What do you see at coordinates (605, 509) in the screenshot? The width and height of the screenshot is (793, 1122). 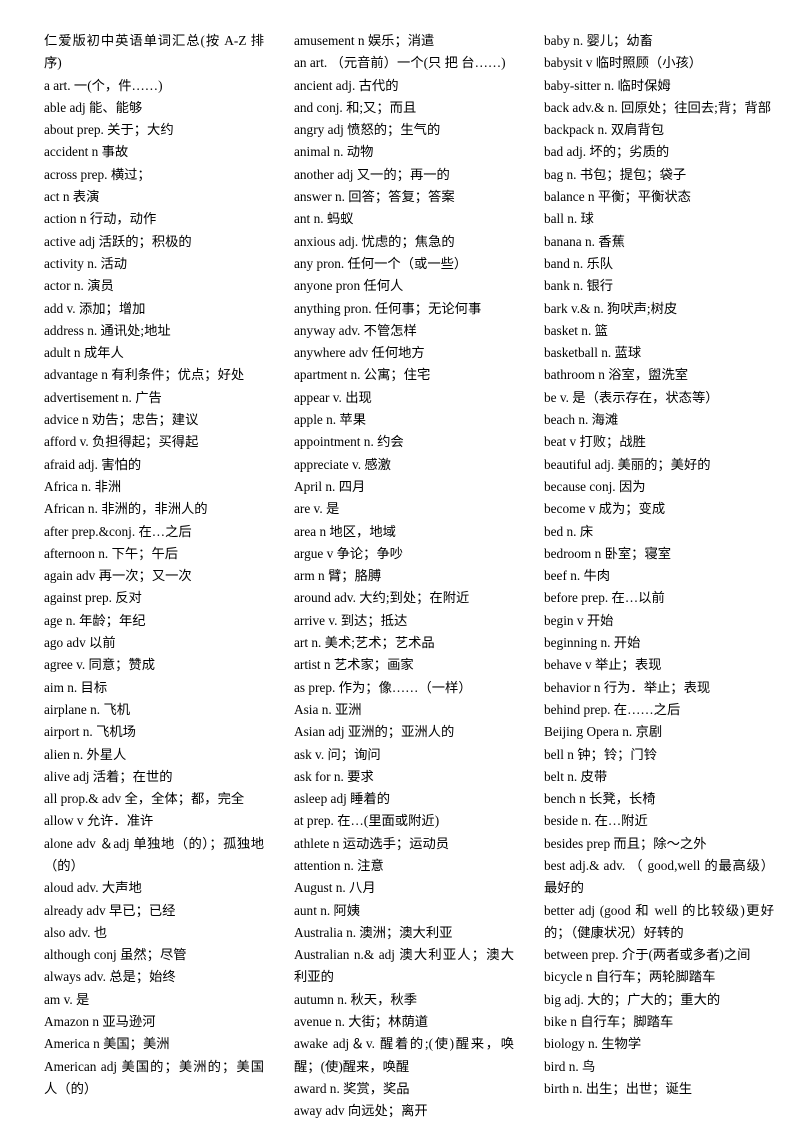 I see `vocabulary-entry: become v 成为；变成` at bounding box center [605, 509].